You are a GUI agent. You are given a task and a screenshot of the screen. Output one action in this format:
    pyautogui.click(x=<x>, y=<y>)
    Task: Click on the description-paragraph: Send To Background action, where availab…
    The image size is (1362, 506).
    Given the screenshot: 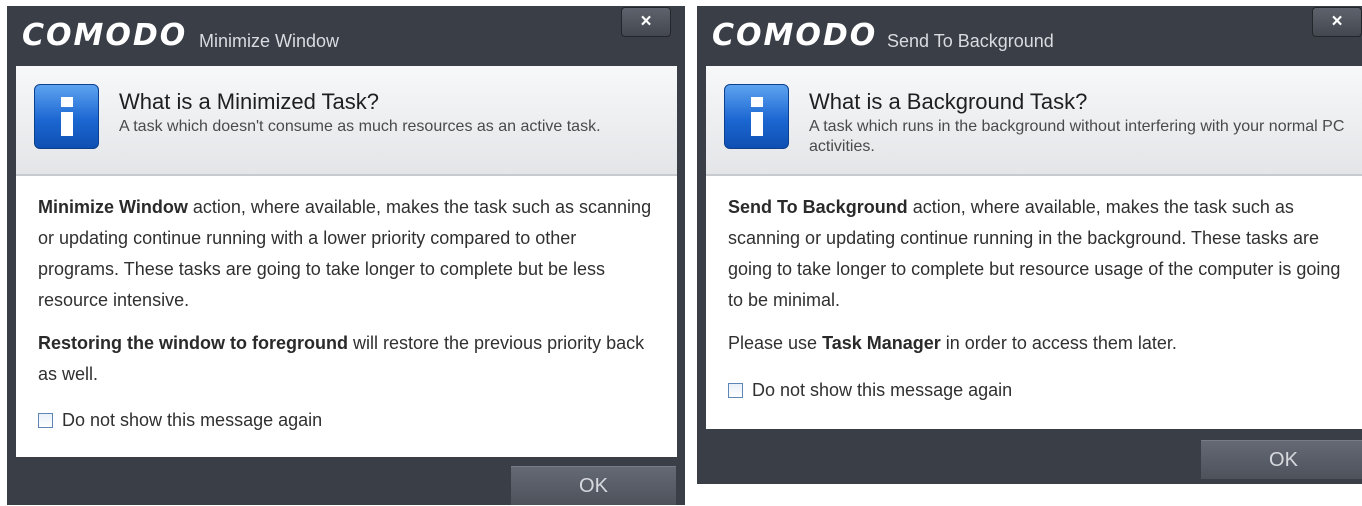 What is the action you would take?
    pyautogui.click(x=1038, y=254)
    